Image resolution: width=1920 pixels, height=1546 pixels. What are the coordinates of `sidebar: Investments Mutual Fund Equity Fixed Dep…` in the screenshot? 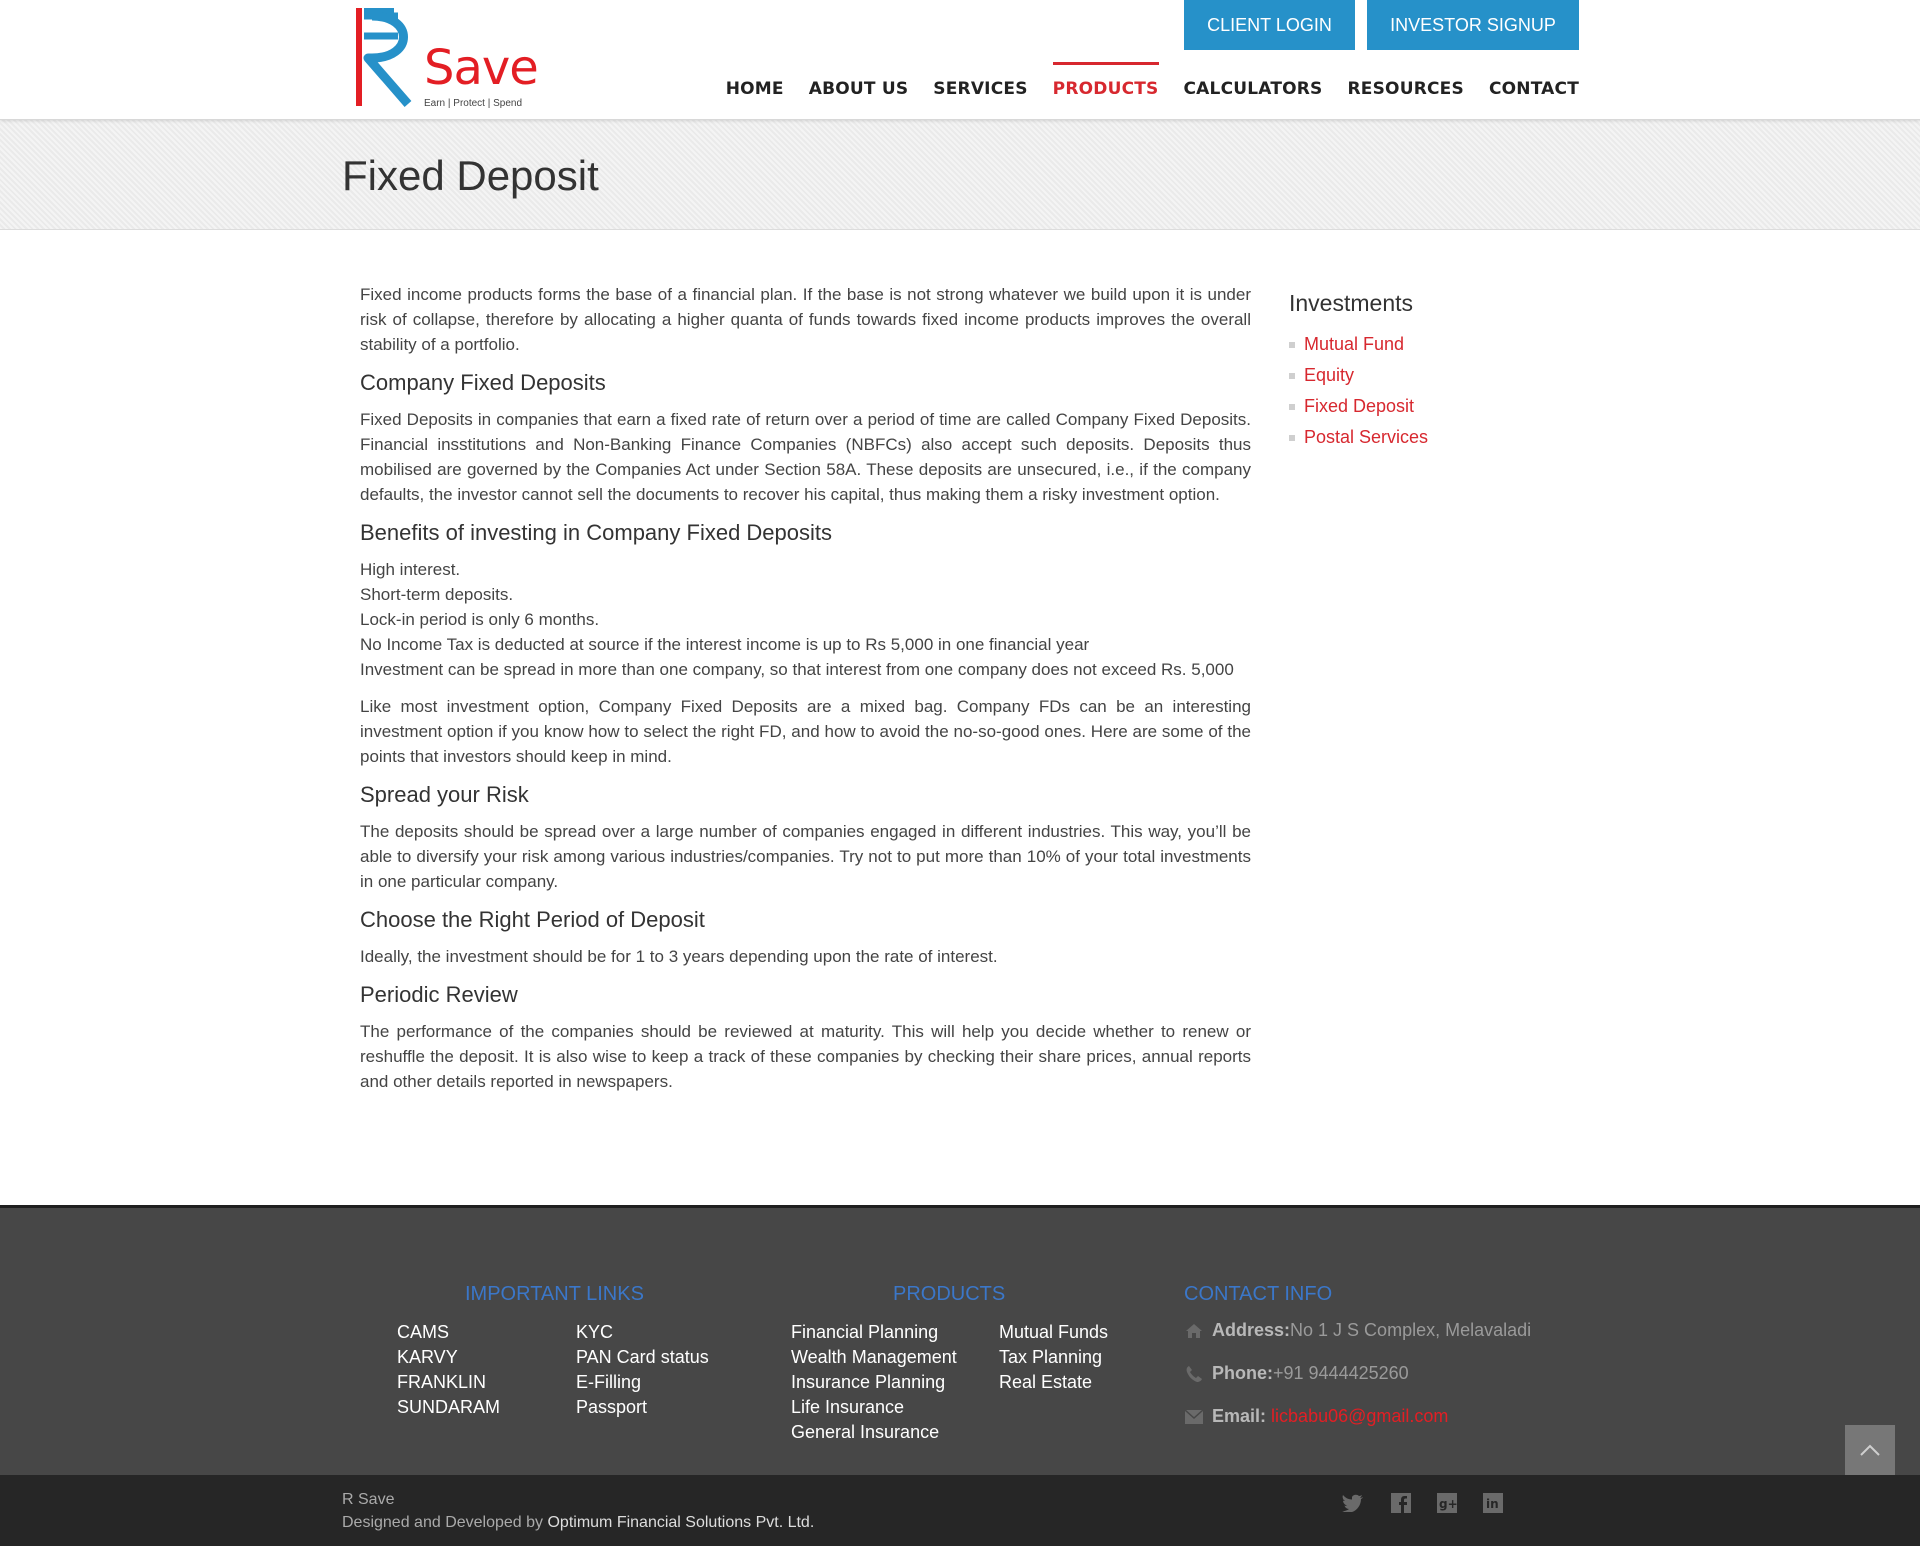 It's located at (1429, 371).